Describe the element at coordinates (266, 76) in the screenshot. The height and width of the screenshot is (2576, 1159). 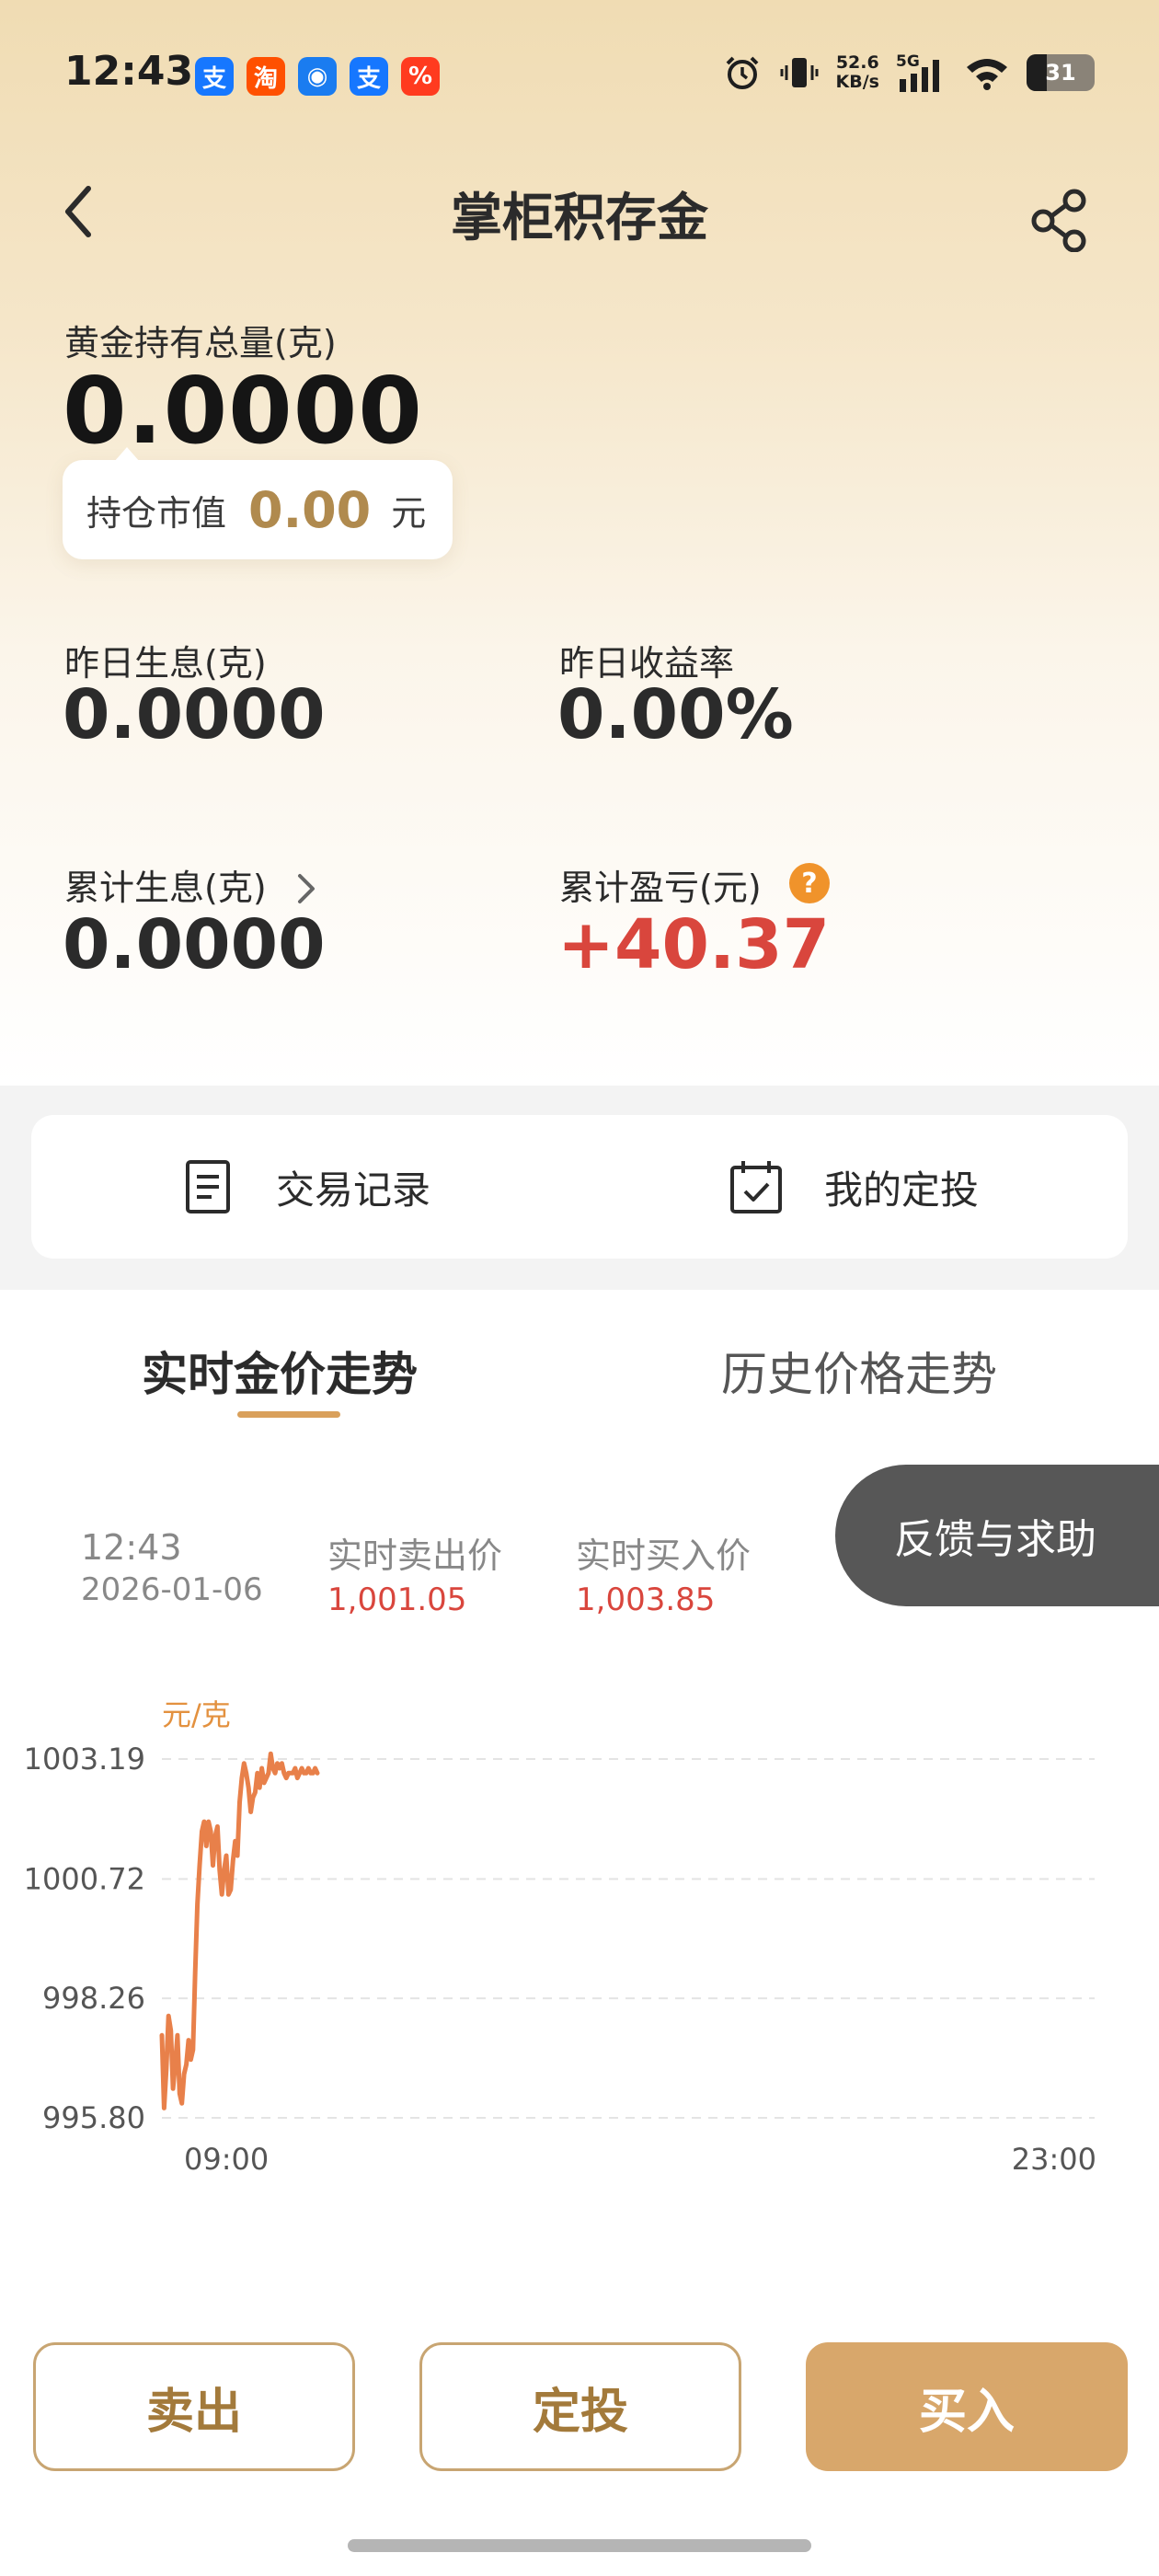
I see `taobao-icon: 淘` at that location.